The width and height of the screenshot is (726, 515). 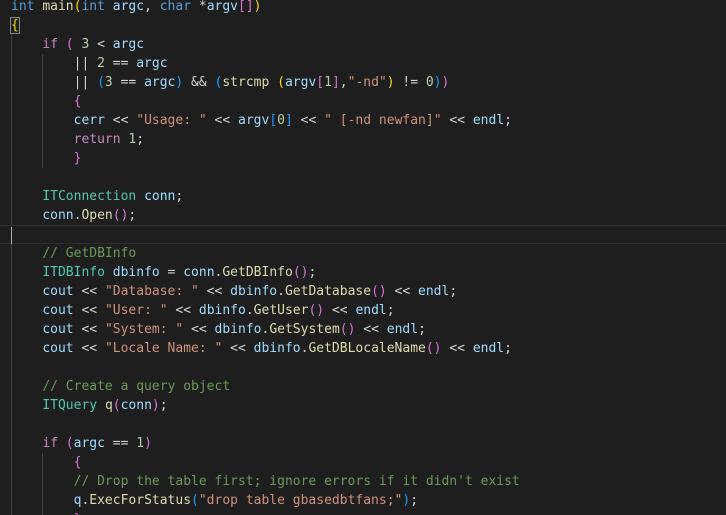 What do you see at coordinates (136, 310) in the screenshot?
I see `code-token: "User: "` at bounding box center [136, 310].